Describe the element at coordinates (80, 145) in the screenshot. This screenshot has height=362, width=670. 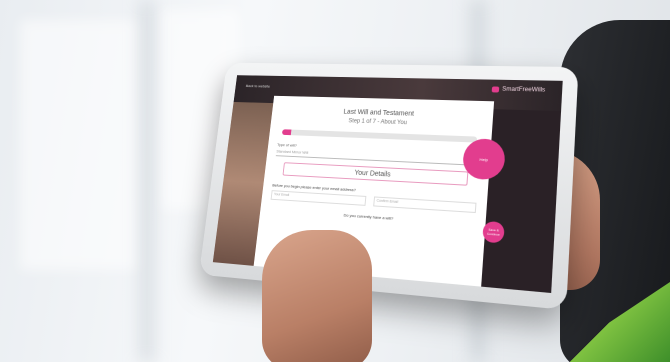
I see `blurred-window` at that location.